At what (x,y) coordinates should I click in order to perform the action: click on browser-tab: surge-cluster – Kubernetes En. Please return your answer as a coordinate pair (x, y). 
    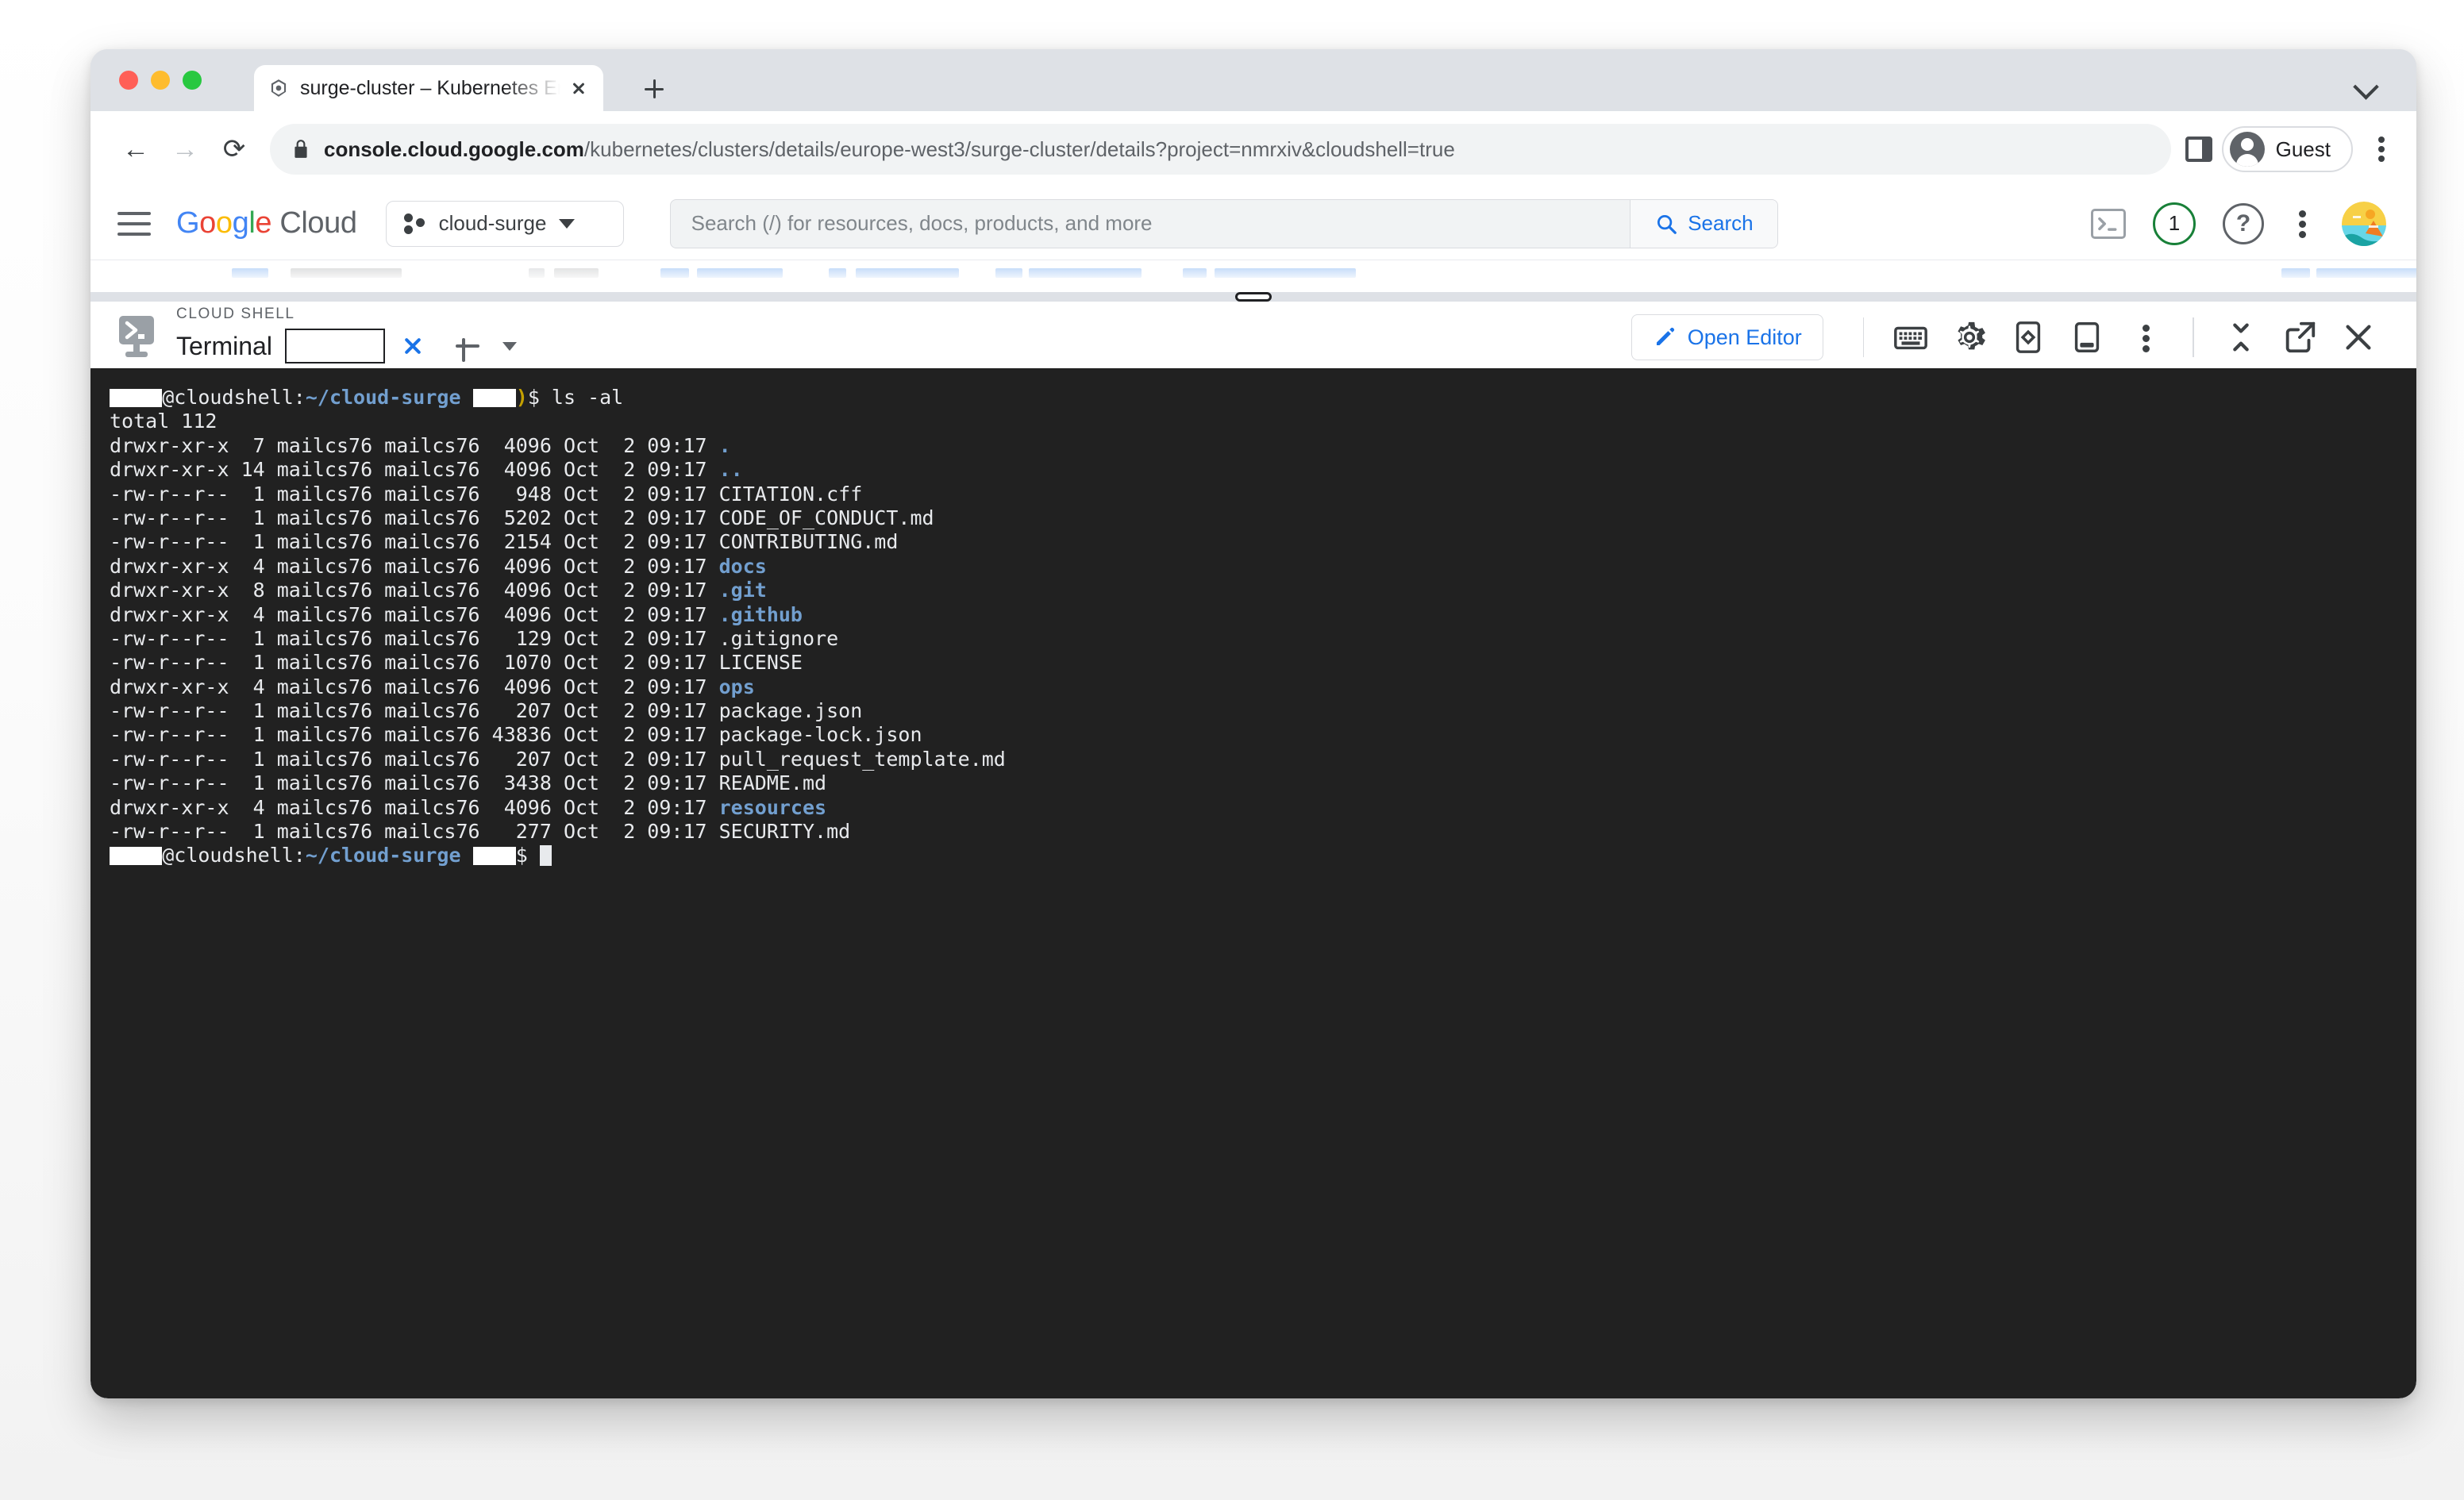
    Looking at the image, I should click on (428, 88).